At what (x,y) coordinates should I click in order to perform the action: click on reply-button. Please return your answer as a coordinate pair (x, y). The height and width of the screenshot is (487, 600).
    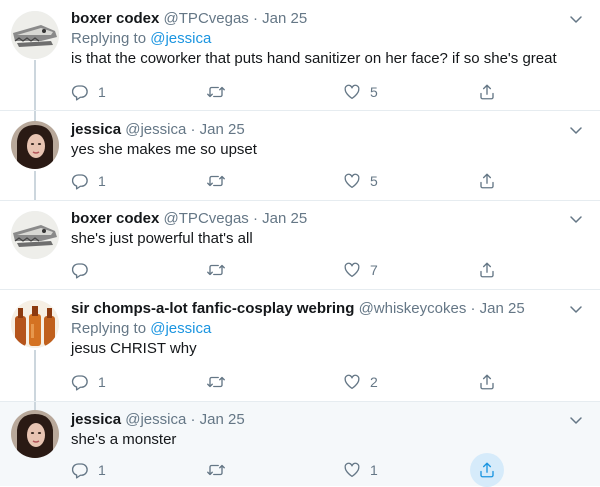
    Looking at the image, I should click on (84, 270).